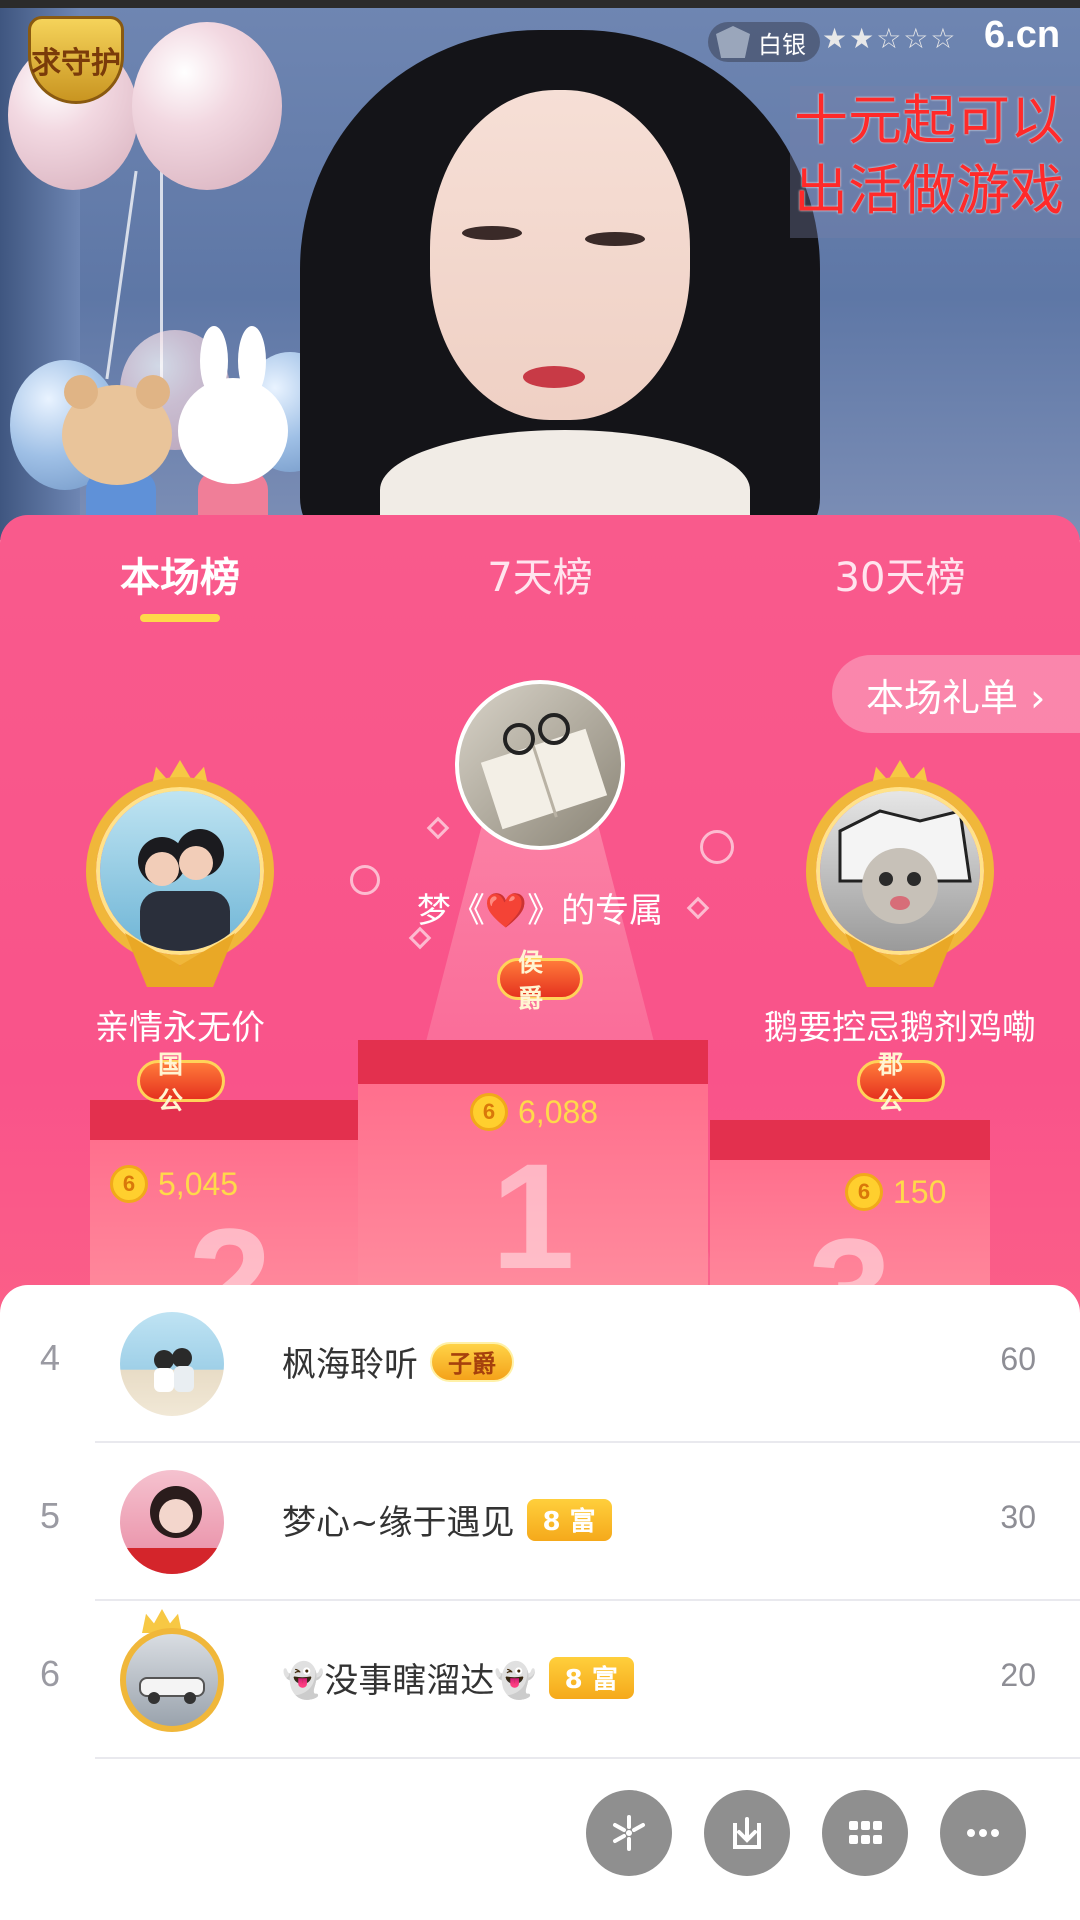 This screenshot has width=1080, height=1920. Describe the element at coordinates (174, 1370) in the screenshot. I see `beach-couple-photo-icon` at that location.